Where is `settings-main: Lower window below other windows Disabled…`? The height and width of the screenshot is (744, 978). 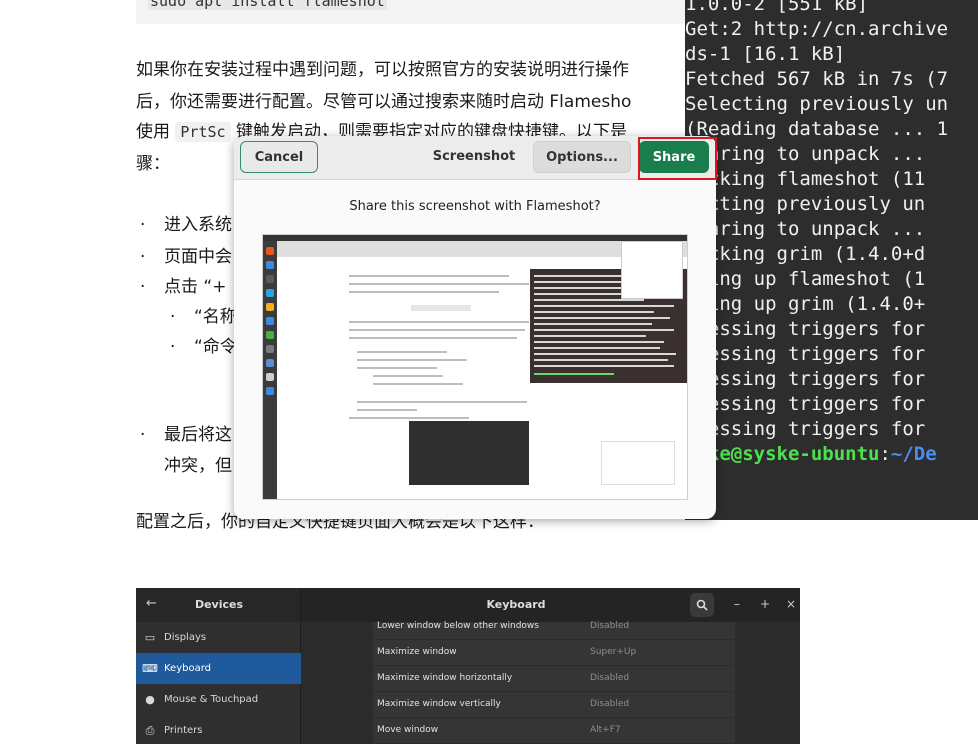 settings-main: Lower window below other windows Disabled… is located at coordinates (550, 682).